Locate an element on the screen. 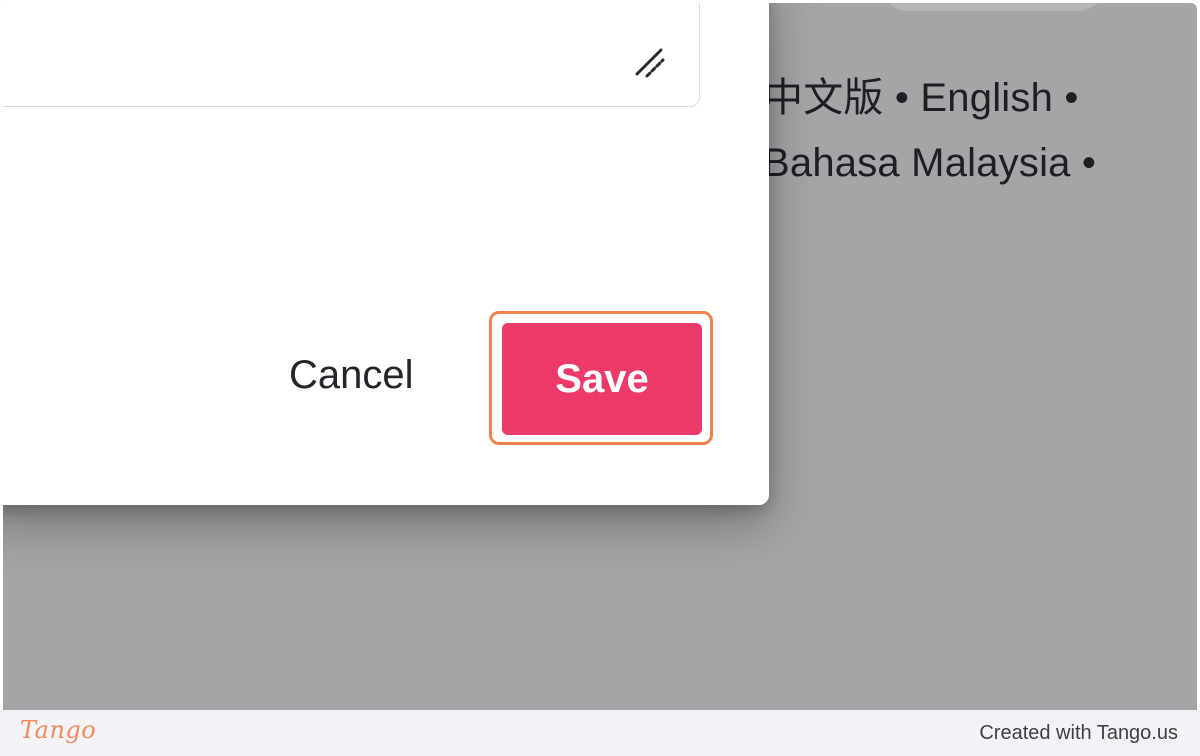  tango-logo: Tango is located at coordinates (58, 730).